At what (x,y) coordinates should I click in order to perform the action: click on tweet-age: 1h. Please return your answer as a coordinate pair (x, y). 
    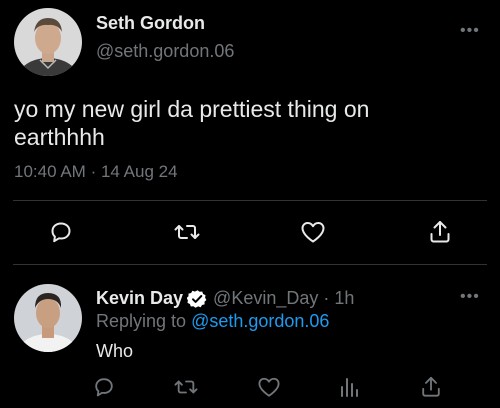
    Looking at the image, I should click on (344, 298).